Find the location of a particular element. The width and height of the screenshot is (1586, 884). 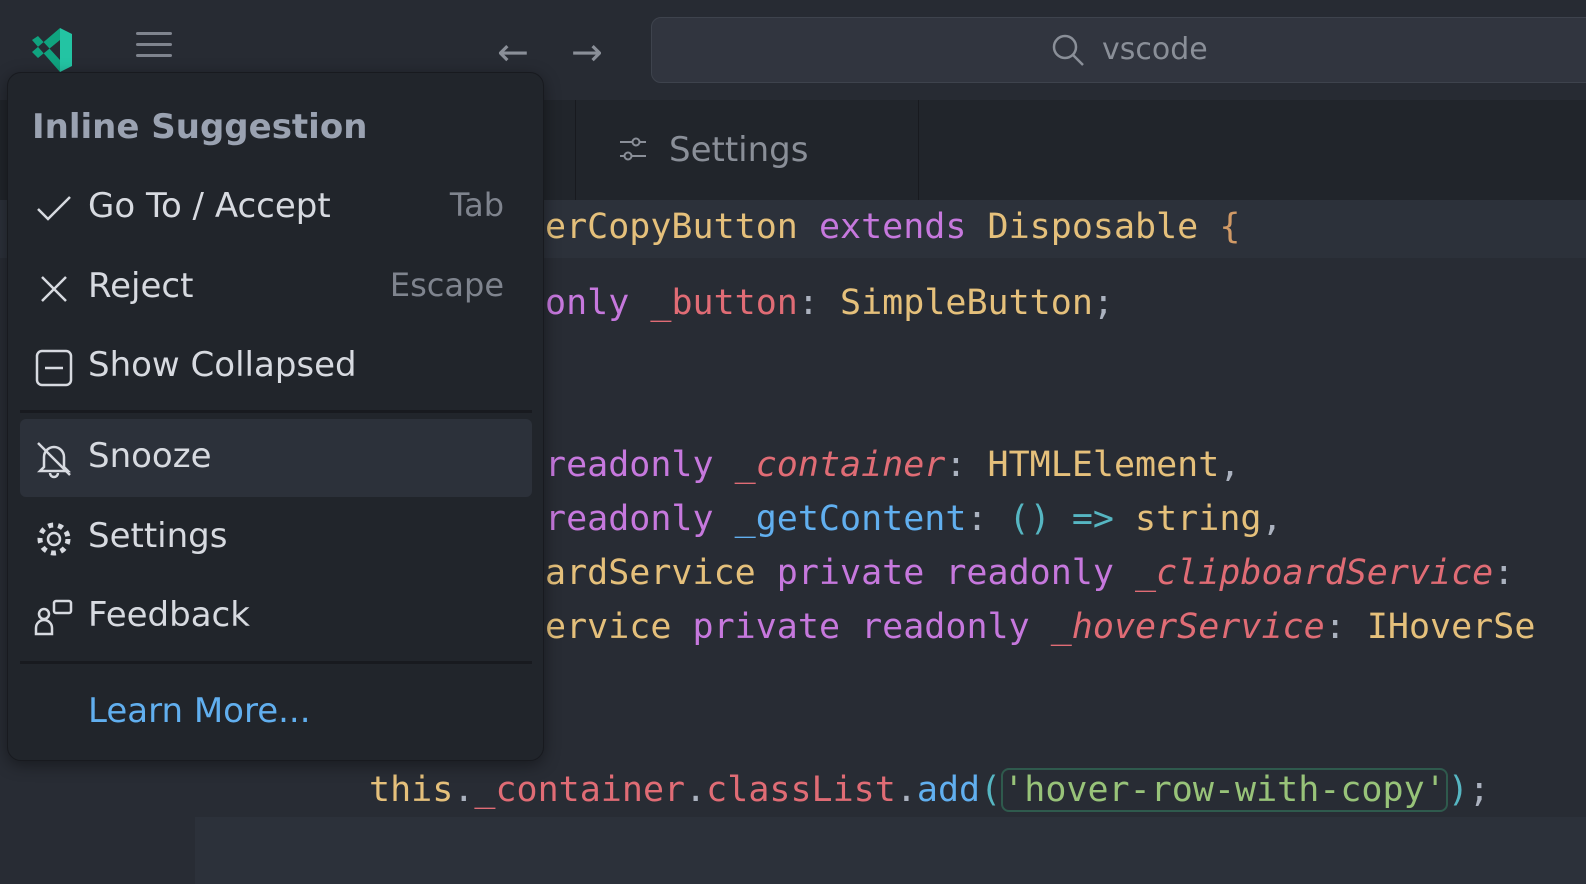

code-line: only _button: SimpleButton; is located at coordinates (829, 303).